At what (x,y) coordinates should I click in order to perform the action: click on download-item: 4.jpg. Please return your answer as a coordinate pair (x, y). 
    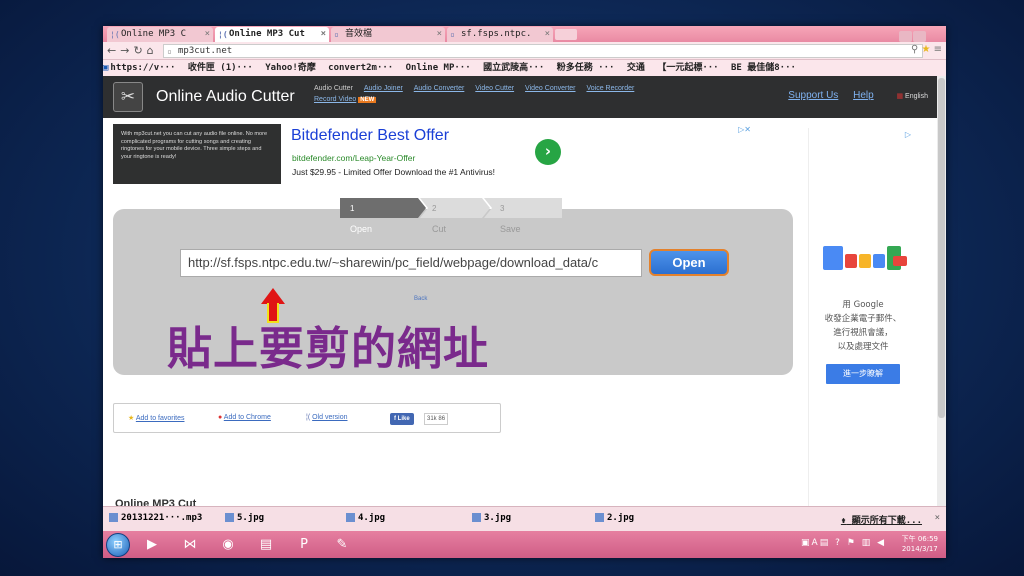
    Looking at the image, I should click on (365, 518).